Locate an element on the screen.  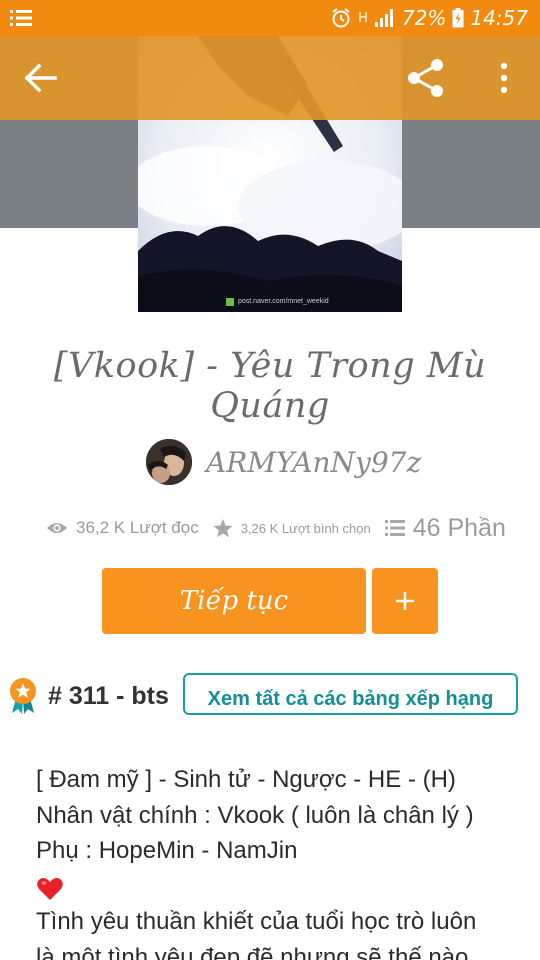
alarm-icon is located at coordinates (341, 18).